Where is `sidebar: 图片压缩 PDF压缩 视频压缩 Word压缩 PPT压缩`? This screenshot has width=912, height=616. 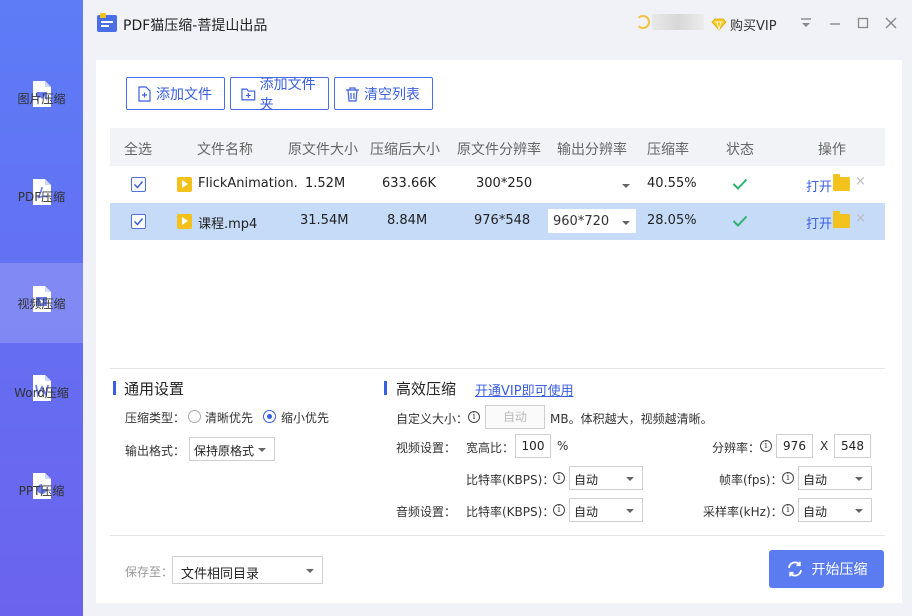
sidebar: 图片压缩 PDF压缩 视频压缩 Word压缩 PPT压缩 is located at coordinates (41, 308).